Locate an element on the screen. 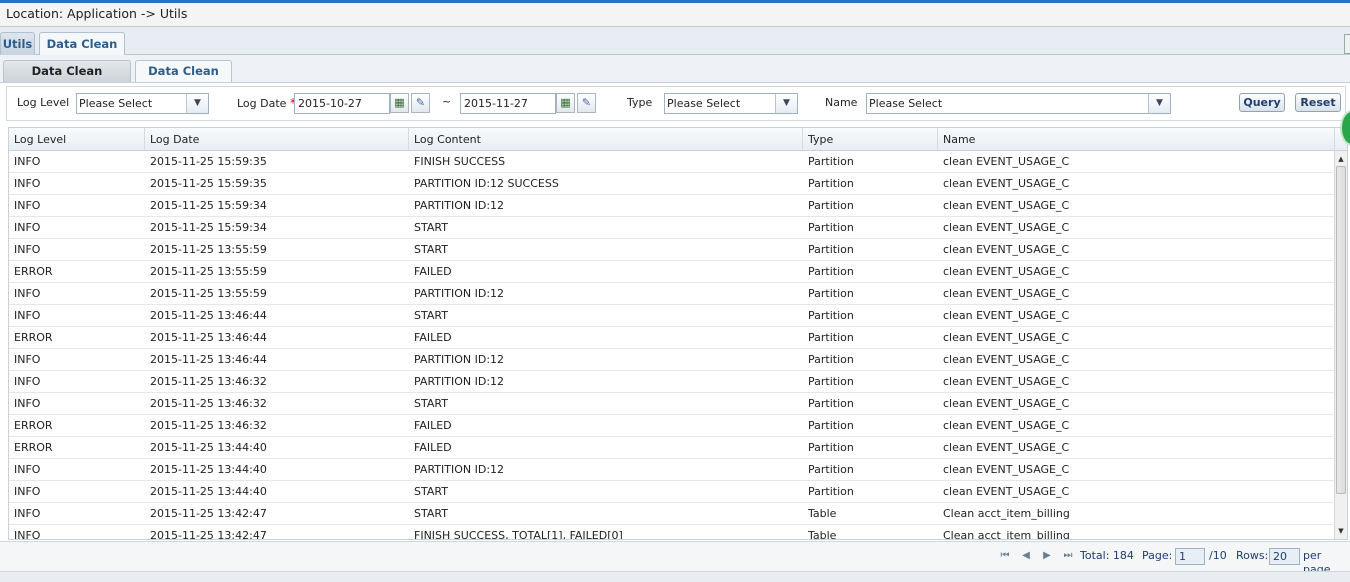 The width and height of the screenshot is (1350, 582). type-select: Please Select ▼ is located at coordinates (731, 103).